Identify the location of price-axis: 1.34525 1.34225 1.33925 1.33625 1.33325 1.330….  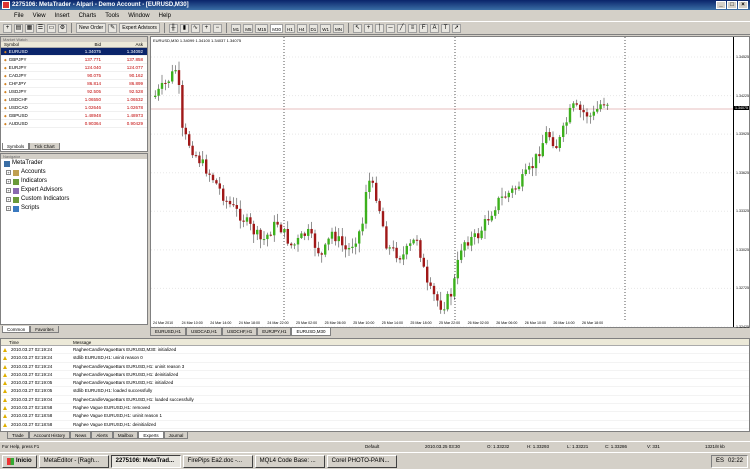
(741, 183).